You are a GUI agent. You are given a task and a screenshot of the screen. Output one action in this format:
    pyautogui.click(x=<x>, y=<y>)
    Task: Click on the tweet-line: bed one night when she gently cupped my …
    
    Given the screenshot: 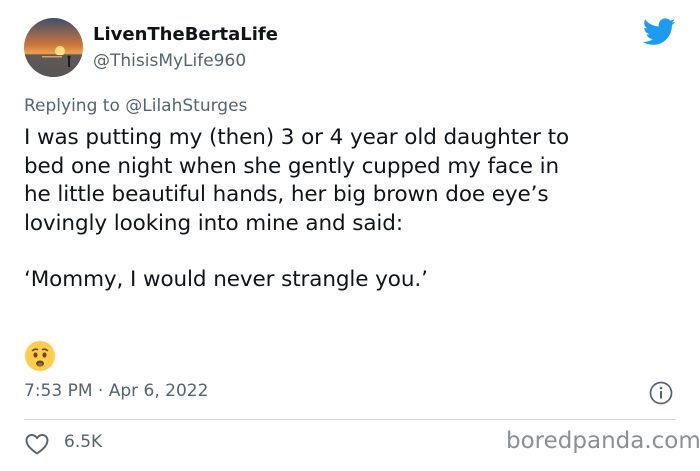 What is the action you would take?
    pyautogui.click(x=292, y=166)
    